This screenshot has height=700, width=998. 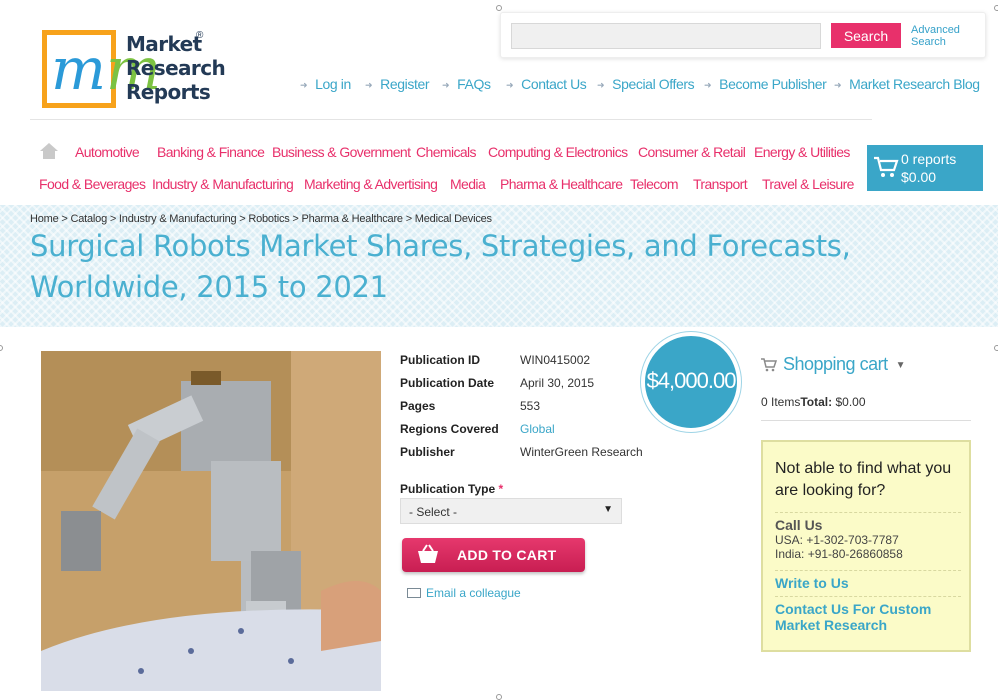 What do you see at coordinates (925, 168) in the screenshot?
I see `header-cart: 0 reports $0.00` at bounding box center [925, 168].